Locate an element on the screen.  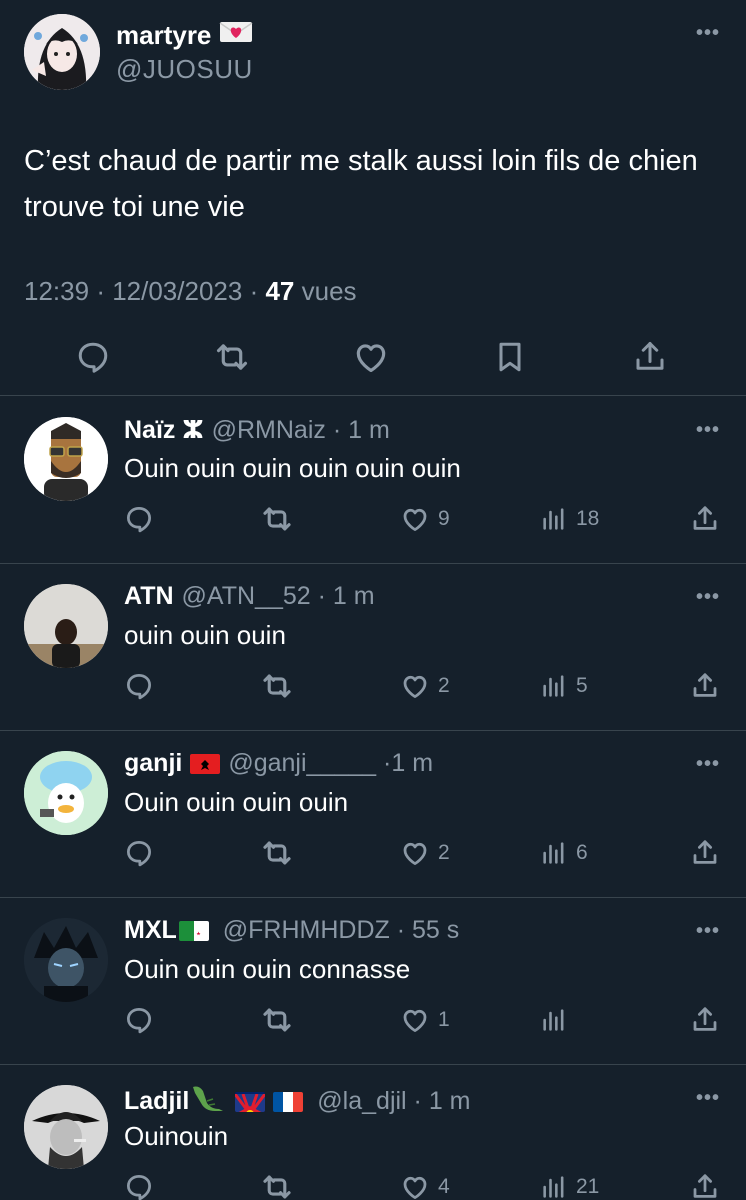
views-button: 6 is located at coordinates (564, 853).